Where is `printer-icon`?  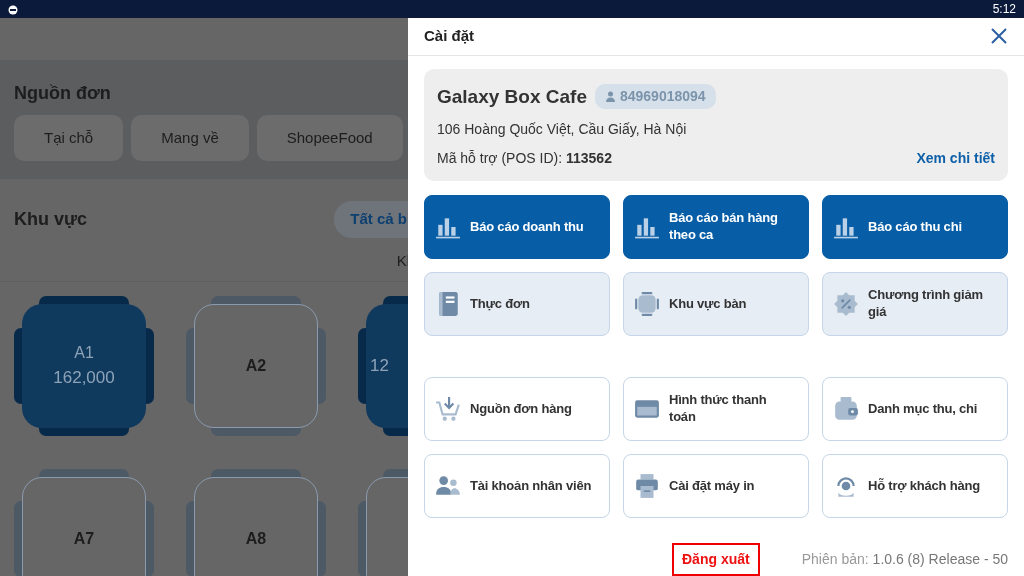
printer-icon is located at coordinates (647, 486).